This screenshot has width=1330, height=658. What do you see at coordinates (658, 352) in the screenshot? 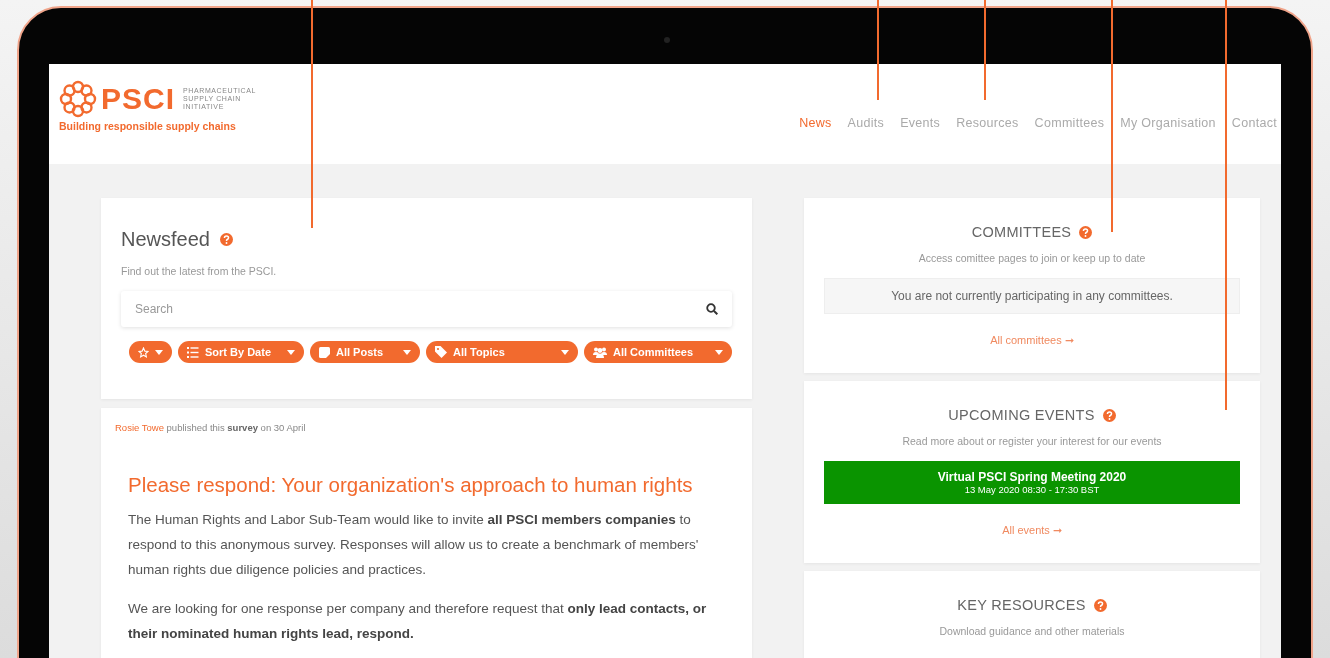
I see `filter-dropdown: All Committees` at bounding box center [658, 352].